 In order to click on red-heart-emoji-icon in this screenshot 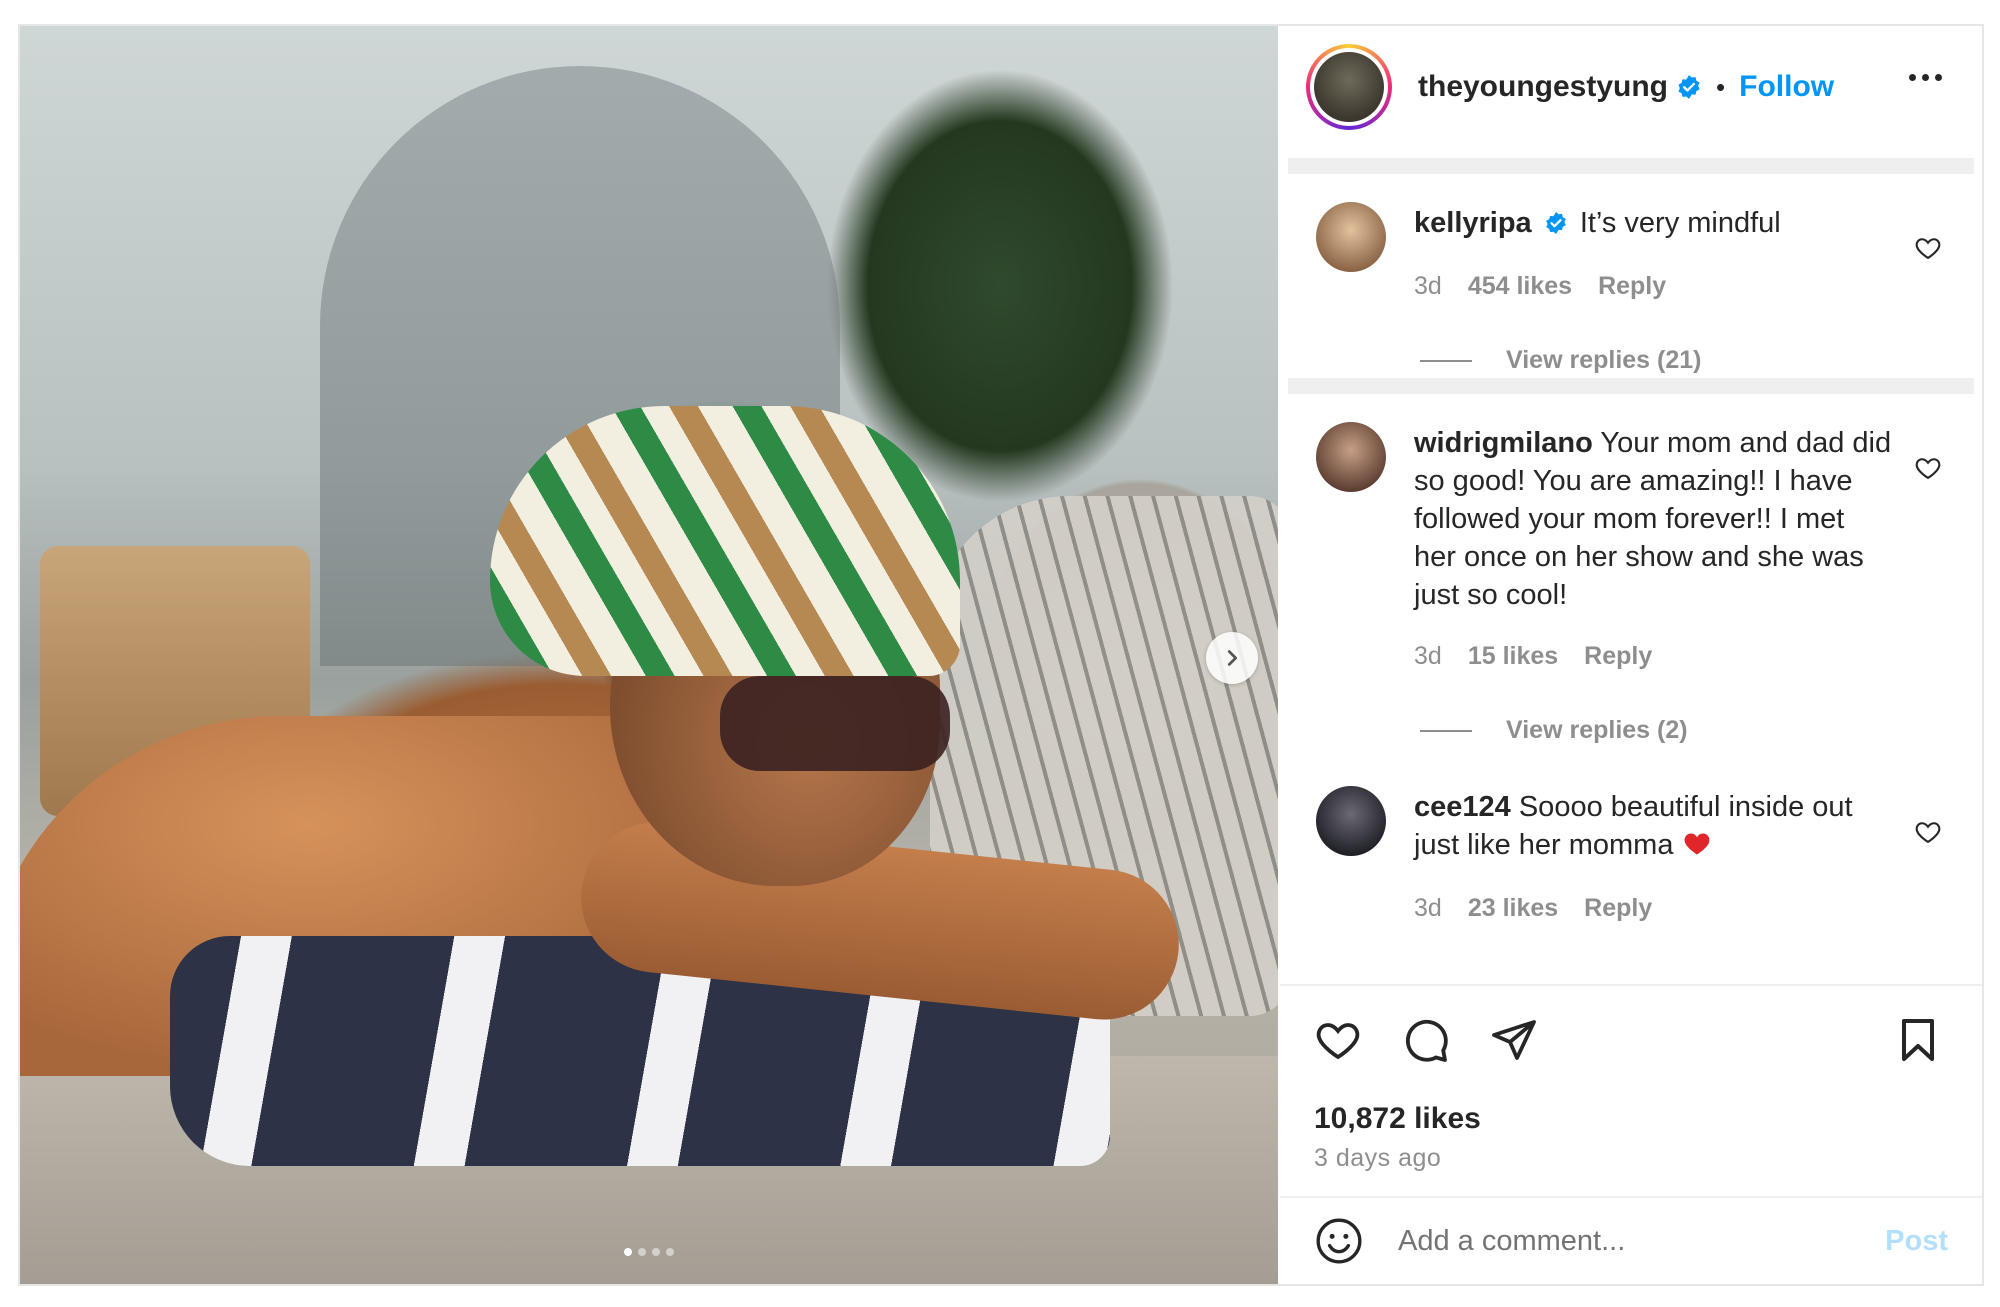, I will do `click(1696, 844)`.